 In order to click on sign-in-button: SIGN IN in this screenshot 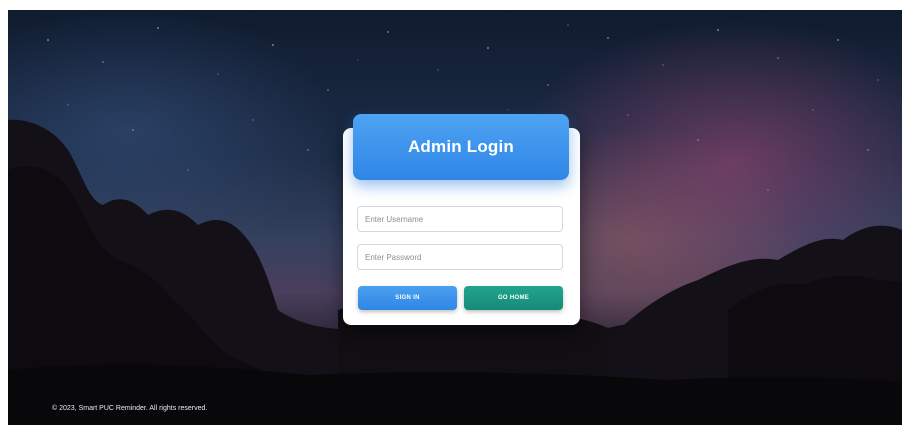, I will do `click(407, 298)`.